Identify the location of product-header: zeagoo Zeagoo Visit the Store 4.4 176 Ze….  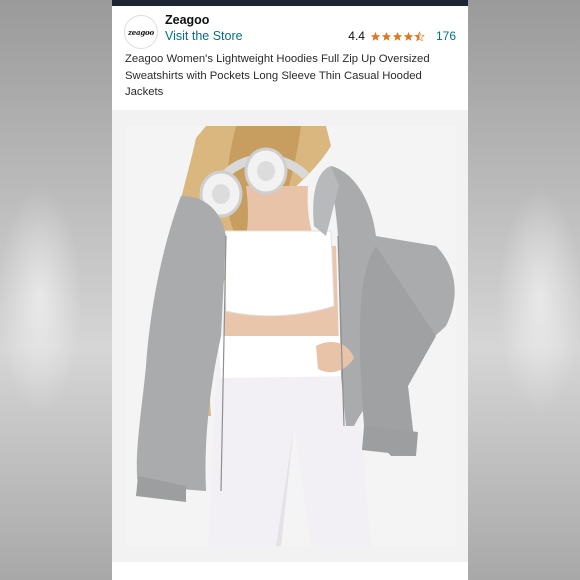
(290, 58).